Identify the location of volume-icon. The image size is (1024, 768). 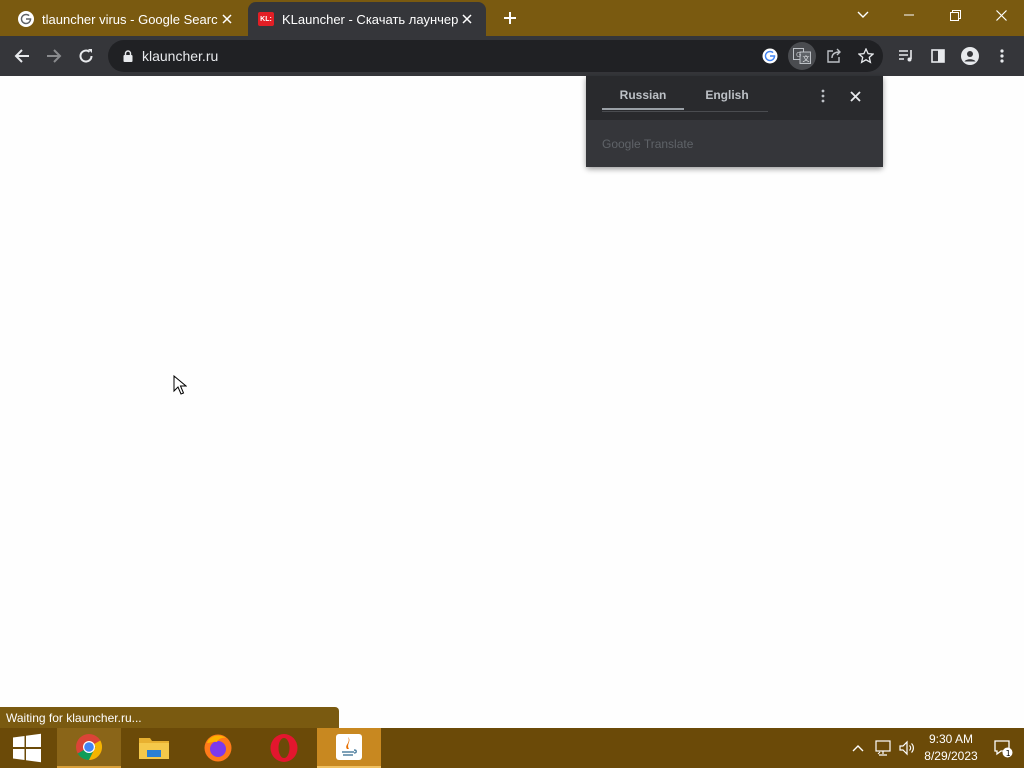
(907, 748).